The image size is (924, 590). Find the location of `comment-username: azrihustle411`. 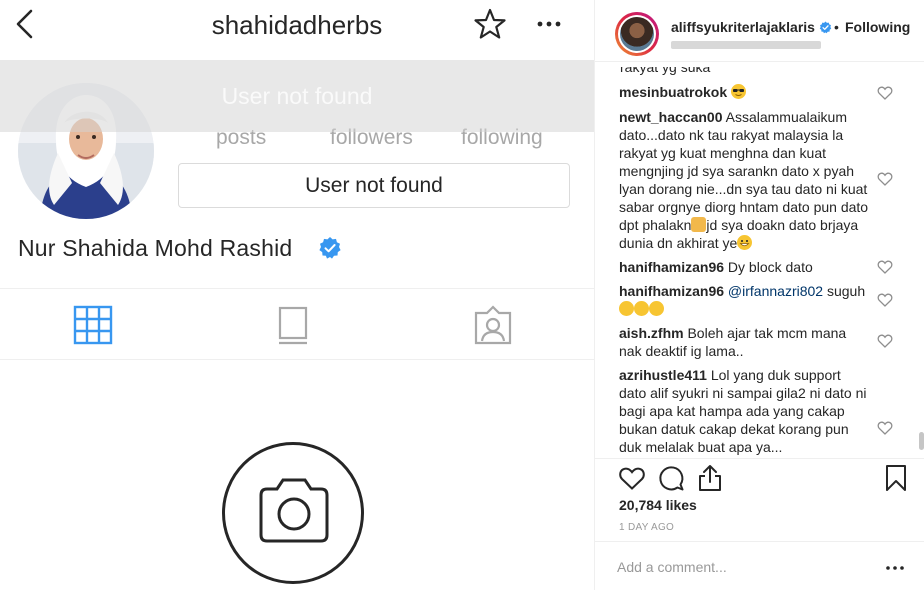

comment-username: azrihustle411 is located at coordinates (663, 375).